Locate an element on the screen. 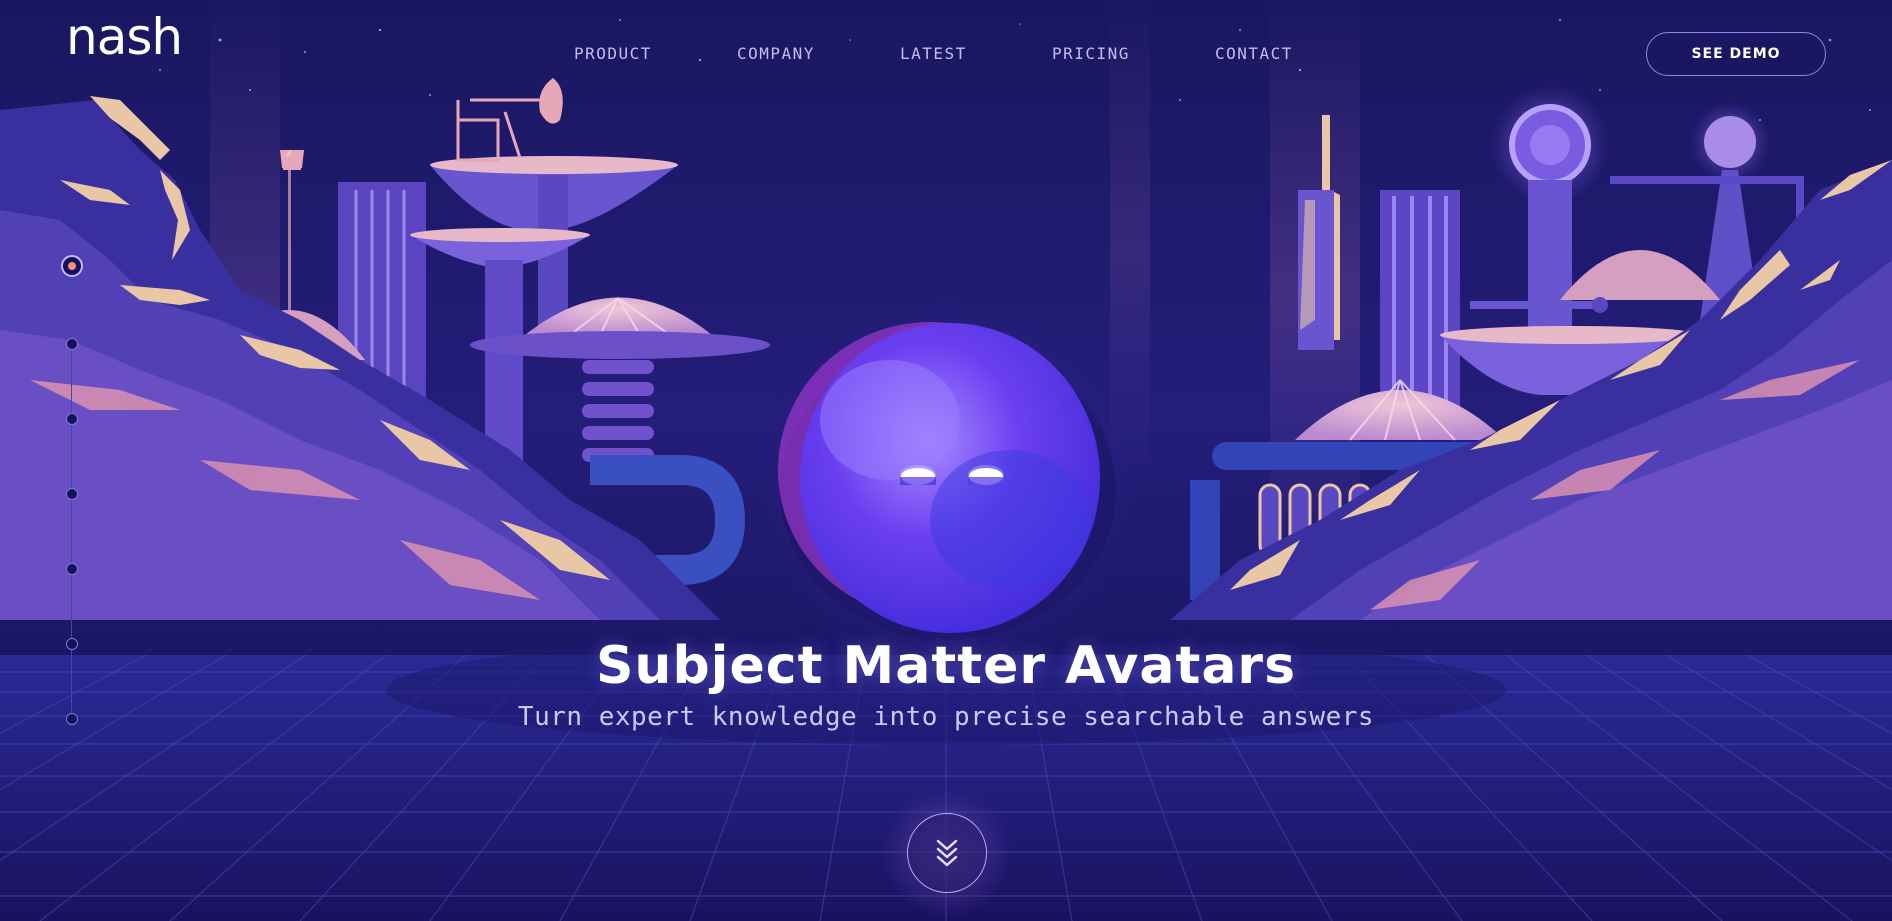  see-demo-button: SEE DEMO is located at coordinates (1736, 54).